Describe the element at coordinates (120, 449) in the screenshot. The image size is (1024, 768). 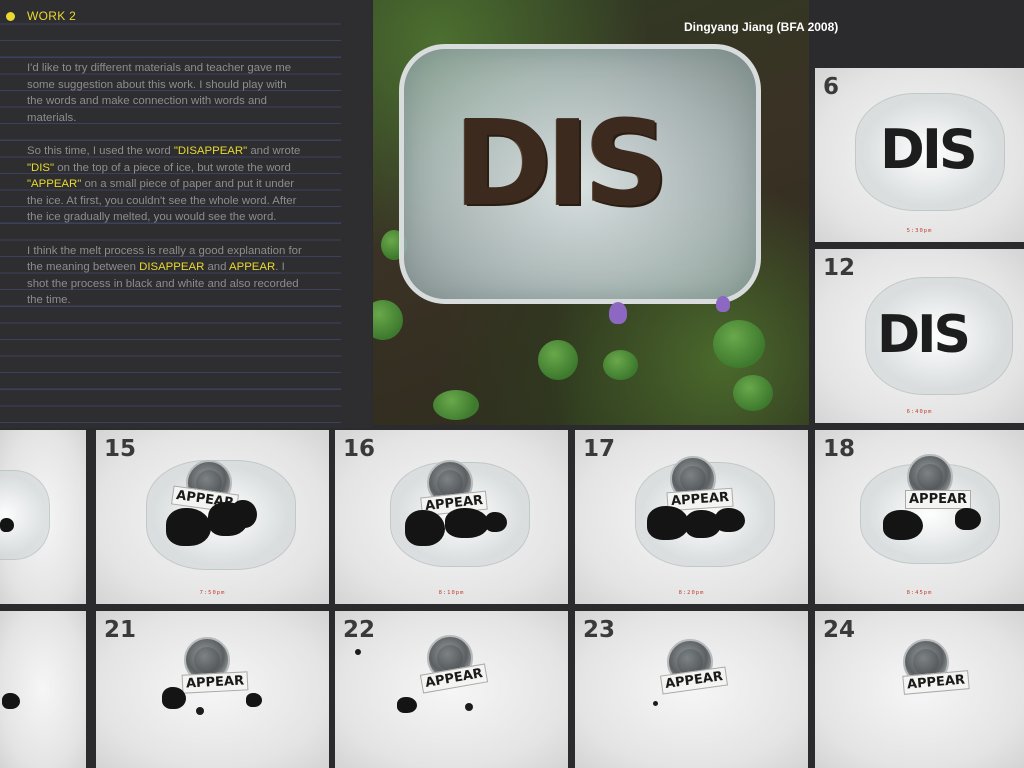
I see `frame-number: 15` at that location.